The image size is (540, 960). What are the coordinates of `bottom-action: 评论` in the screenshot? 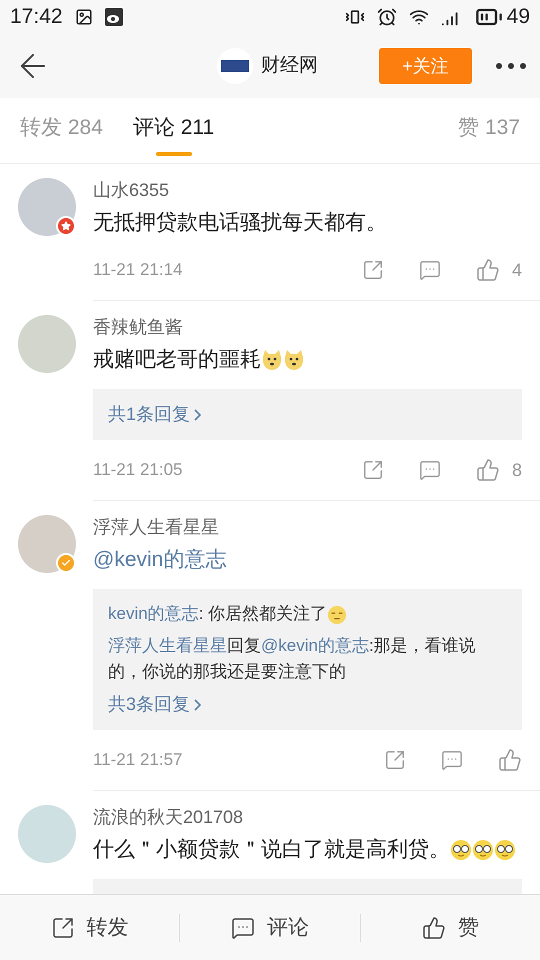 It's located at (270, 928).